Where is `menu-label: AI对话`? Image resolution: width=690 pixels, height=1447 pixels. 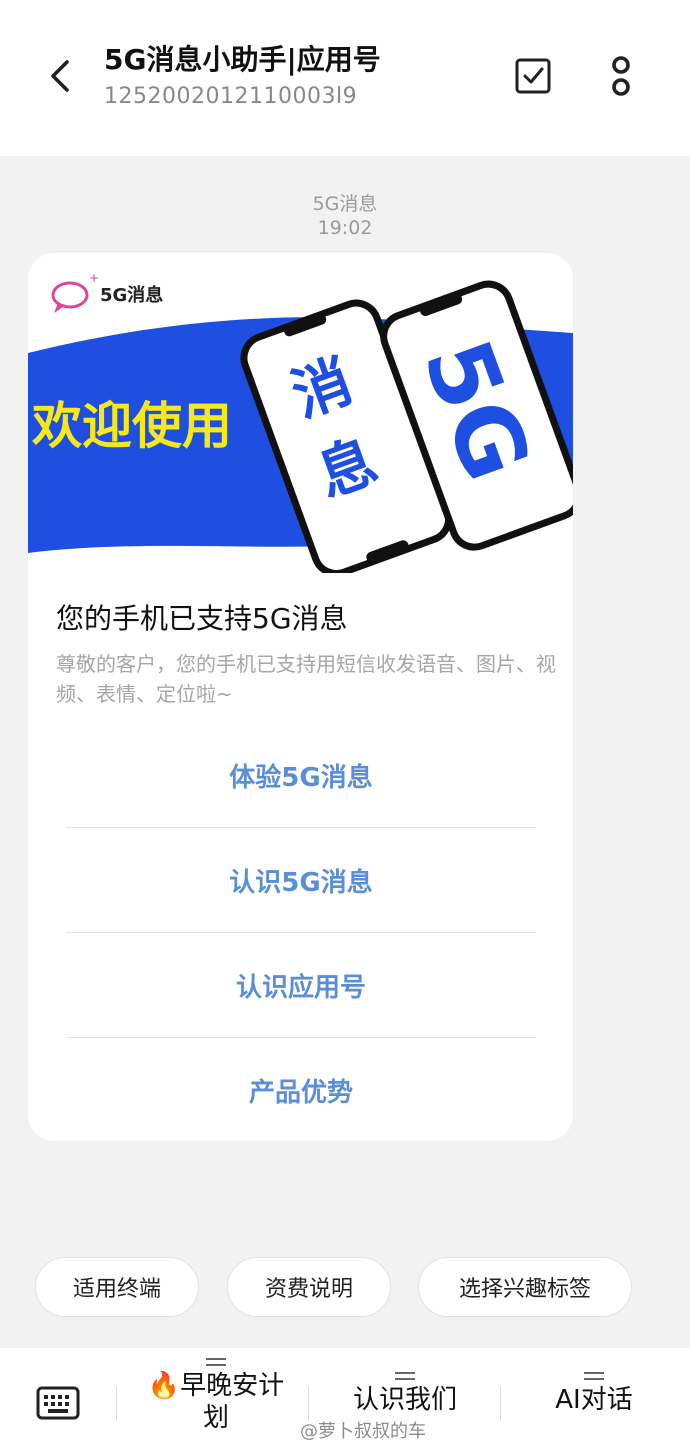 menu-label: AI对话 is located at coordinates (594, 1400).